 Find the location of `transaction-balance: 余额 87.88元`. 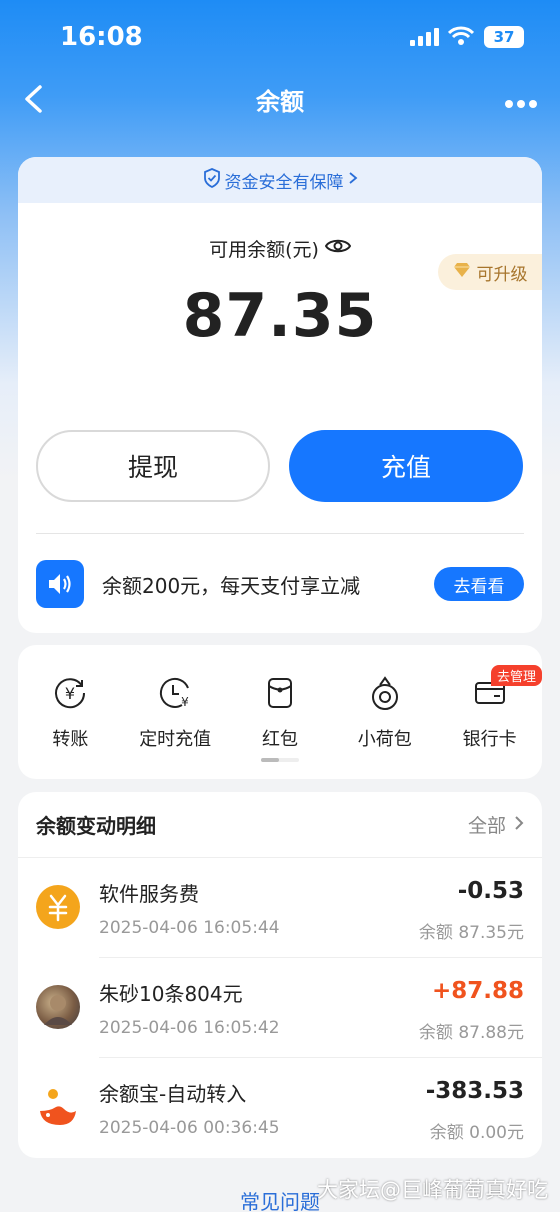

transaction-balance: 余额 87.88元 is located at coordinates (471, 1033).